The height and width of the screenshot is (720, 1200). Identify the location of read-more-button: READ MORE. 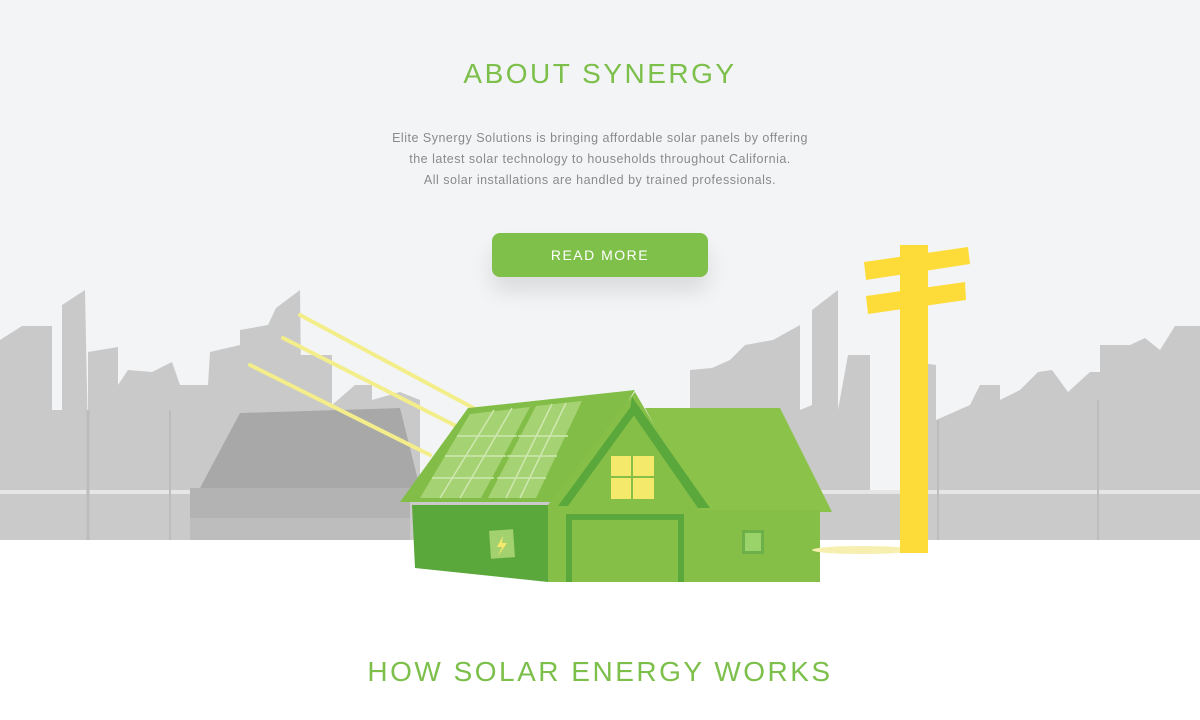
(600, 255).